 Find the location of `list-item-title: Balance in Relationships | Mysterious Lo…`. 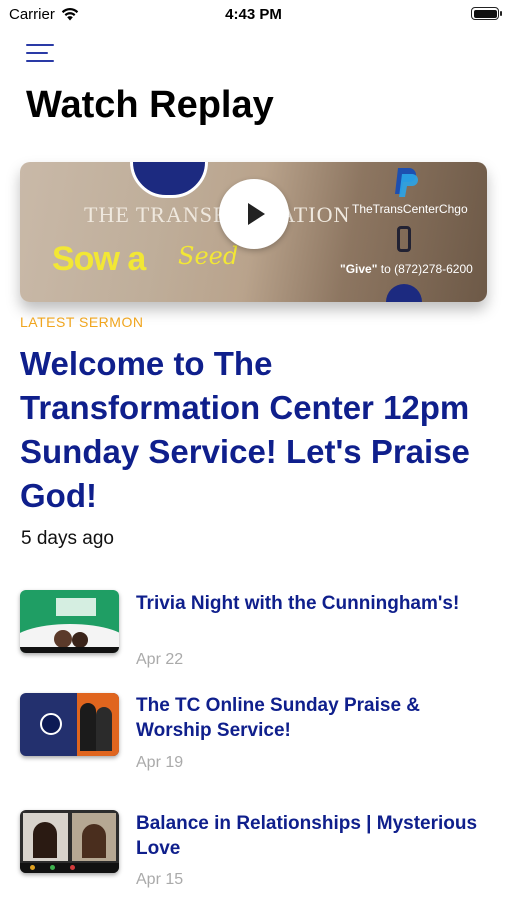

list-item-title: Balance in Relationships | Mysterious Lo… is located at coordinates (307, 836).